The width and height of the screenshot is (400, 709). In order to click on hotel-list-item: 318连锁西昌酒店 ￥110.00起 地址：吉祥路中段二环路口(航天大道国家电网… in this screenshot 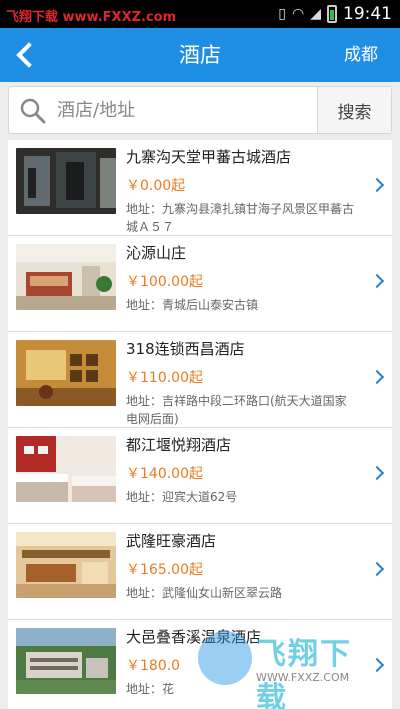, I will do `click(200, 380)`.